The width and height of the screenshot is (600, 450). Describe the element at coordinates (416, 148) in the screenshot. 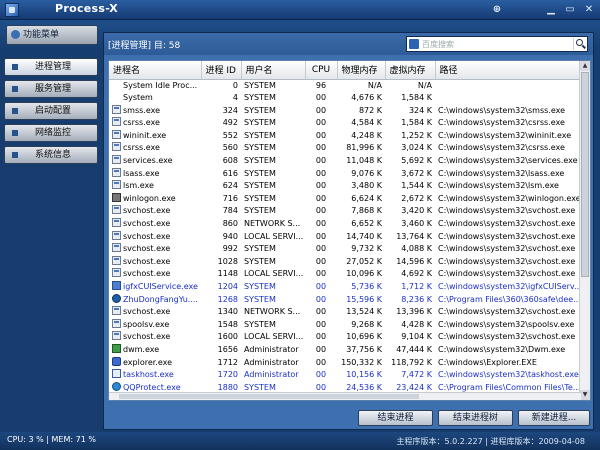

I see `cell-vmem: 3,024 K` at that location.